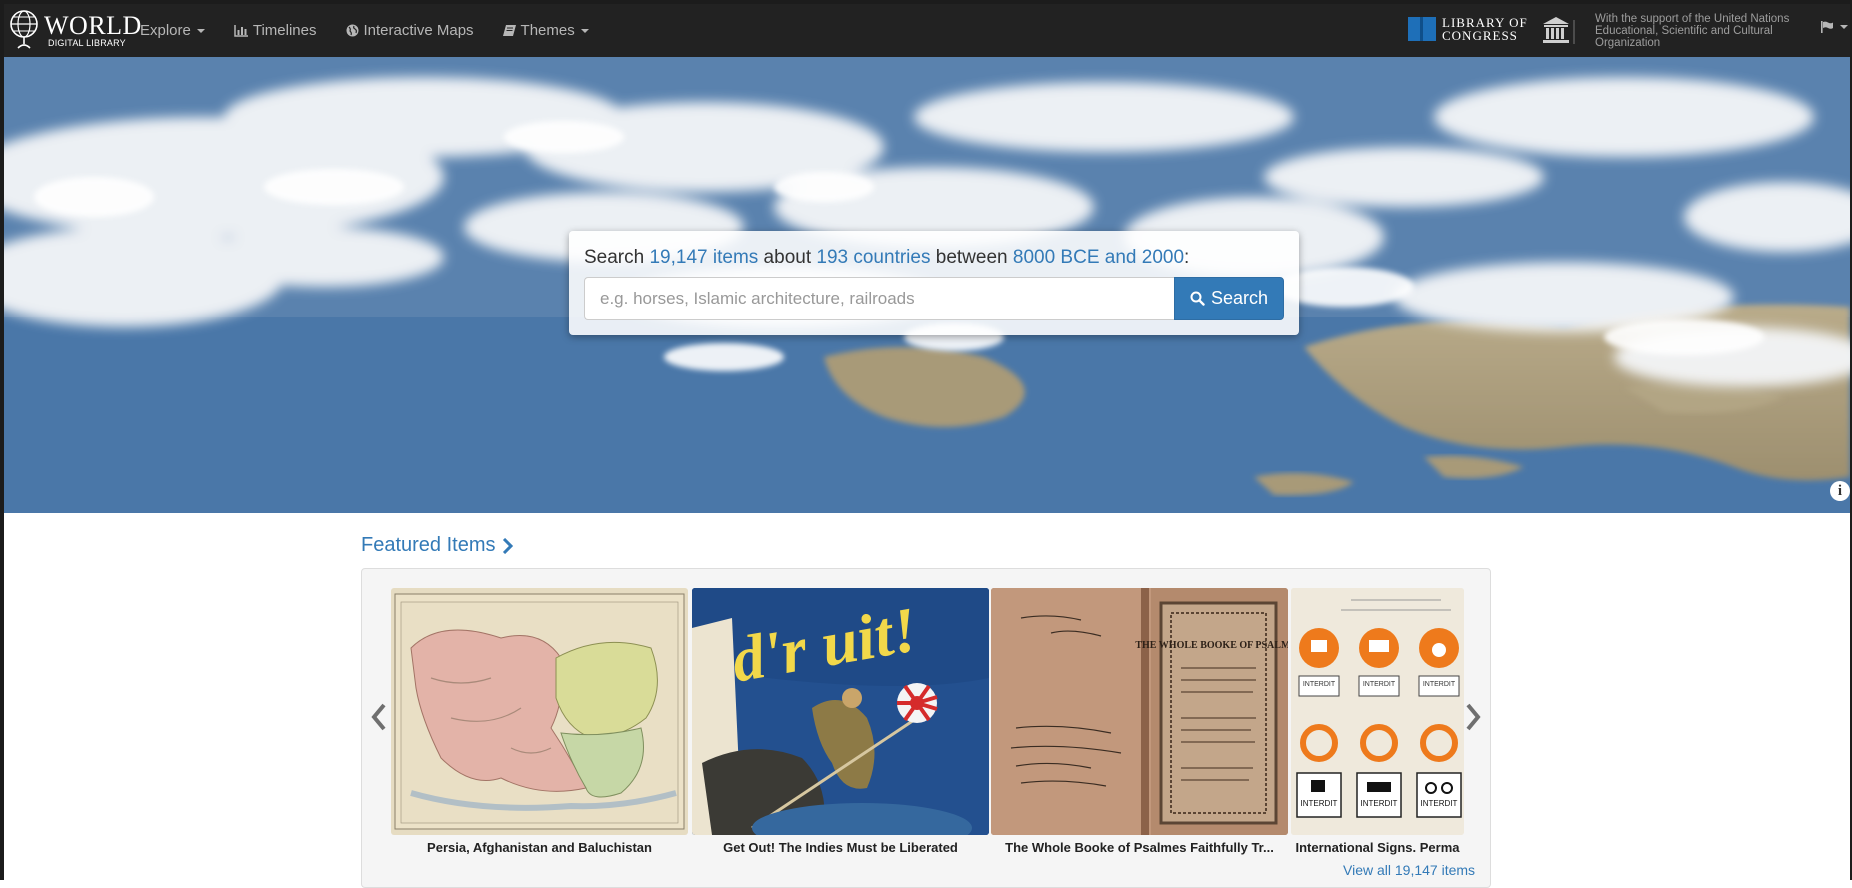 The width and height of the screenshot is (1852, 888). Describe the element at coordinates (509, 30) in the screenshot. I see `book-icon` at that location.